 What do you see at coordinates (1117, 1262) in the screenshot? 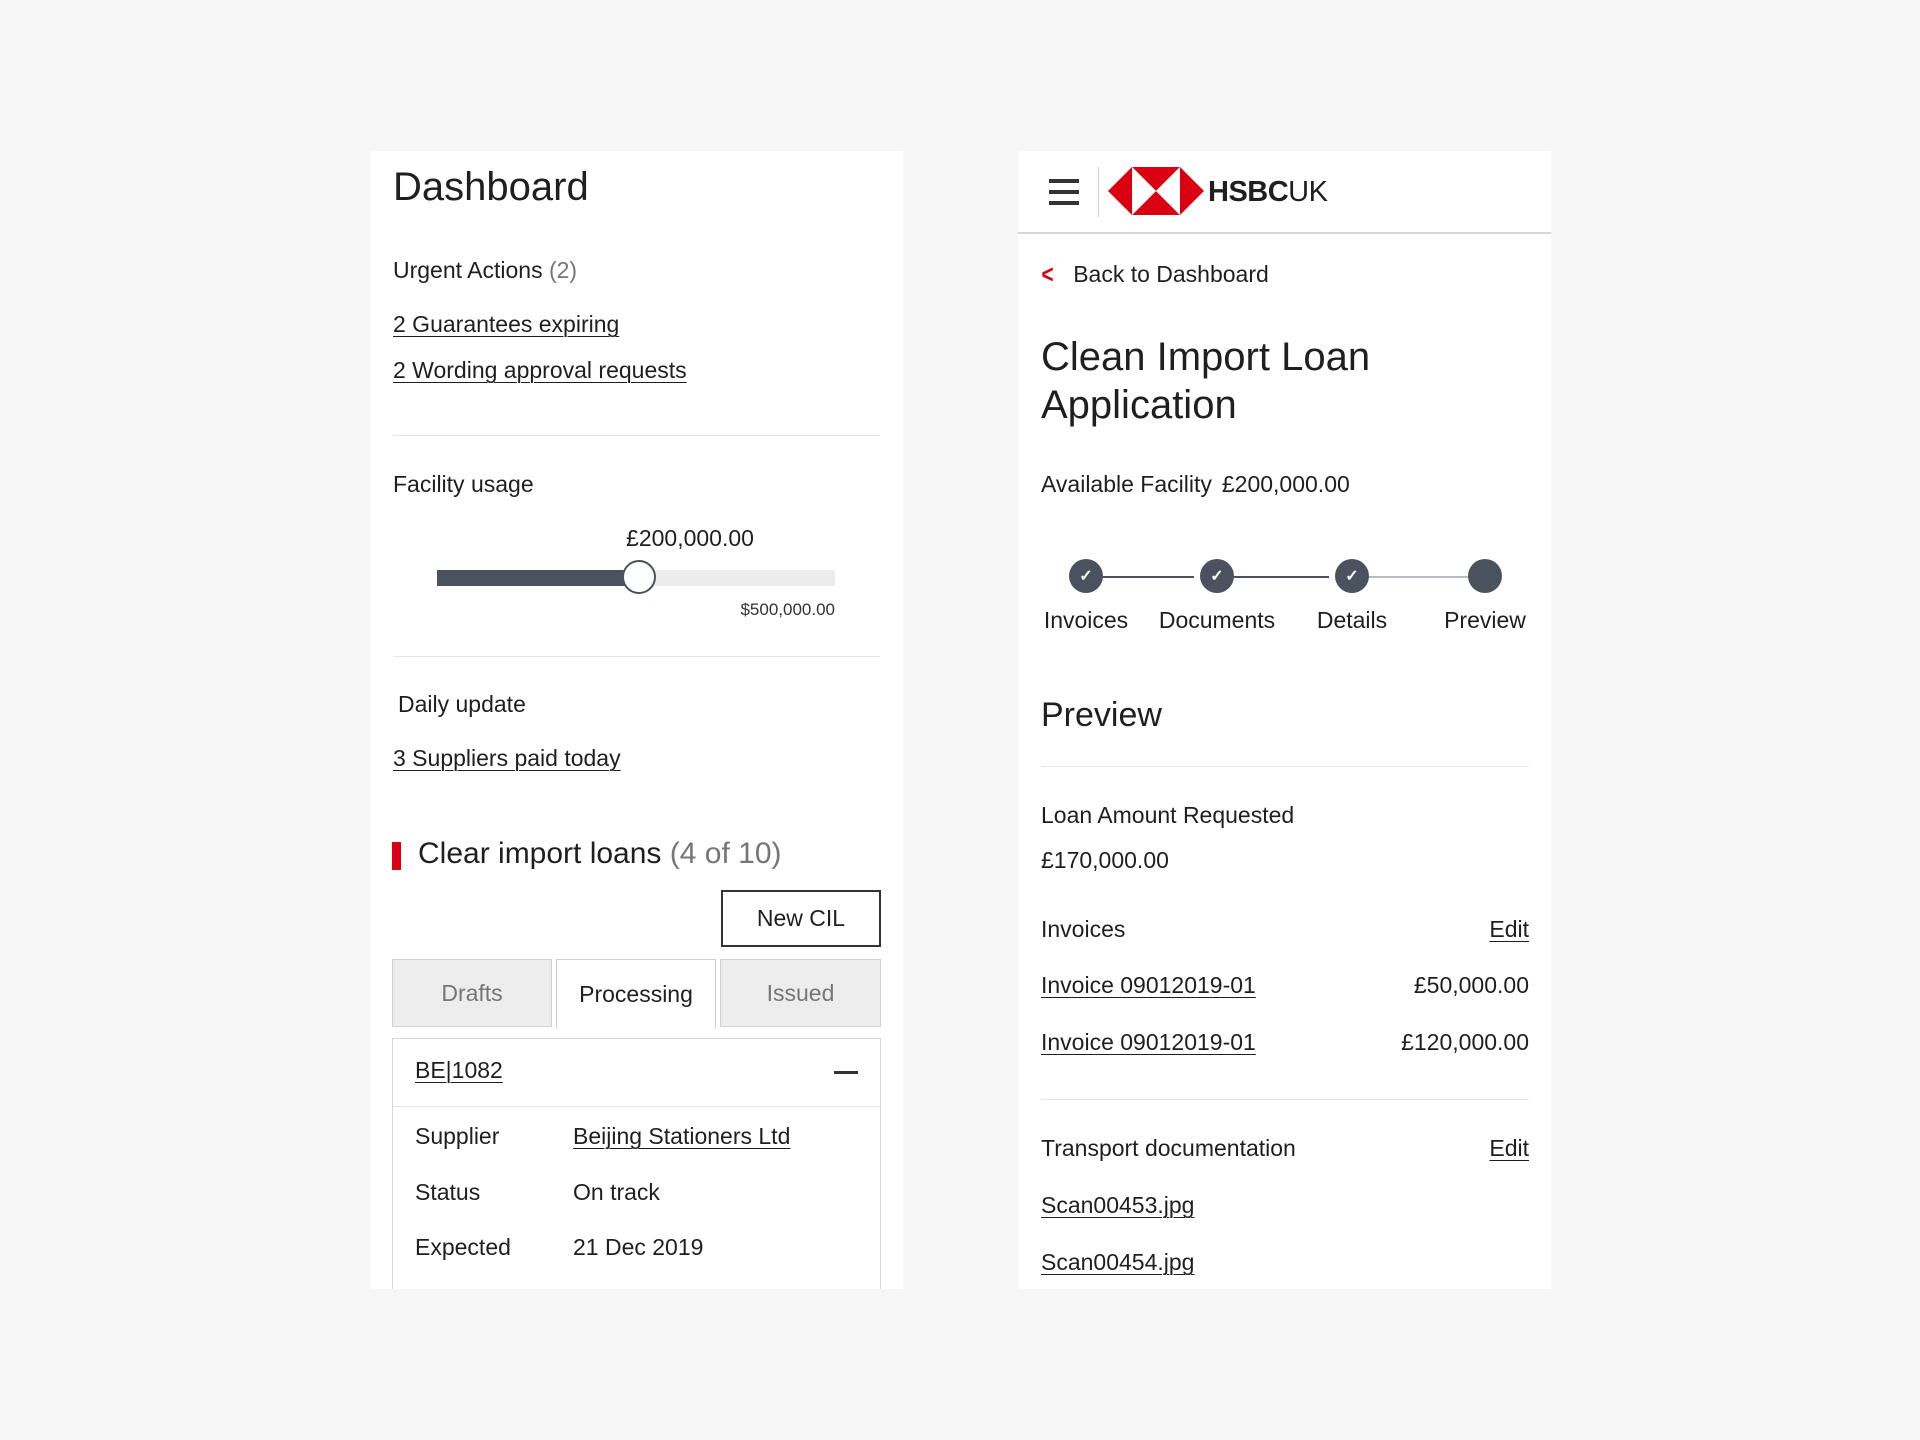
I see `document-link: Scan00454.jpg` at bounding box center [1117, 1262].